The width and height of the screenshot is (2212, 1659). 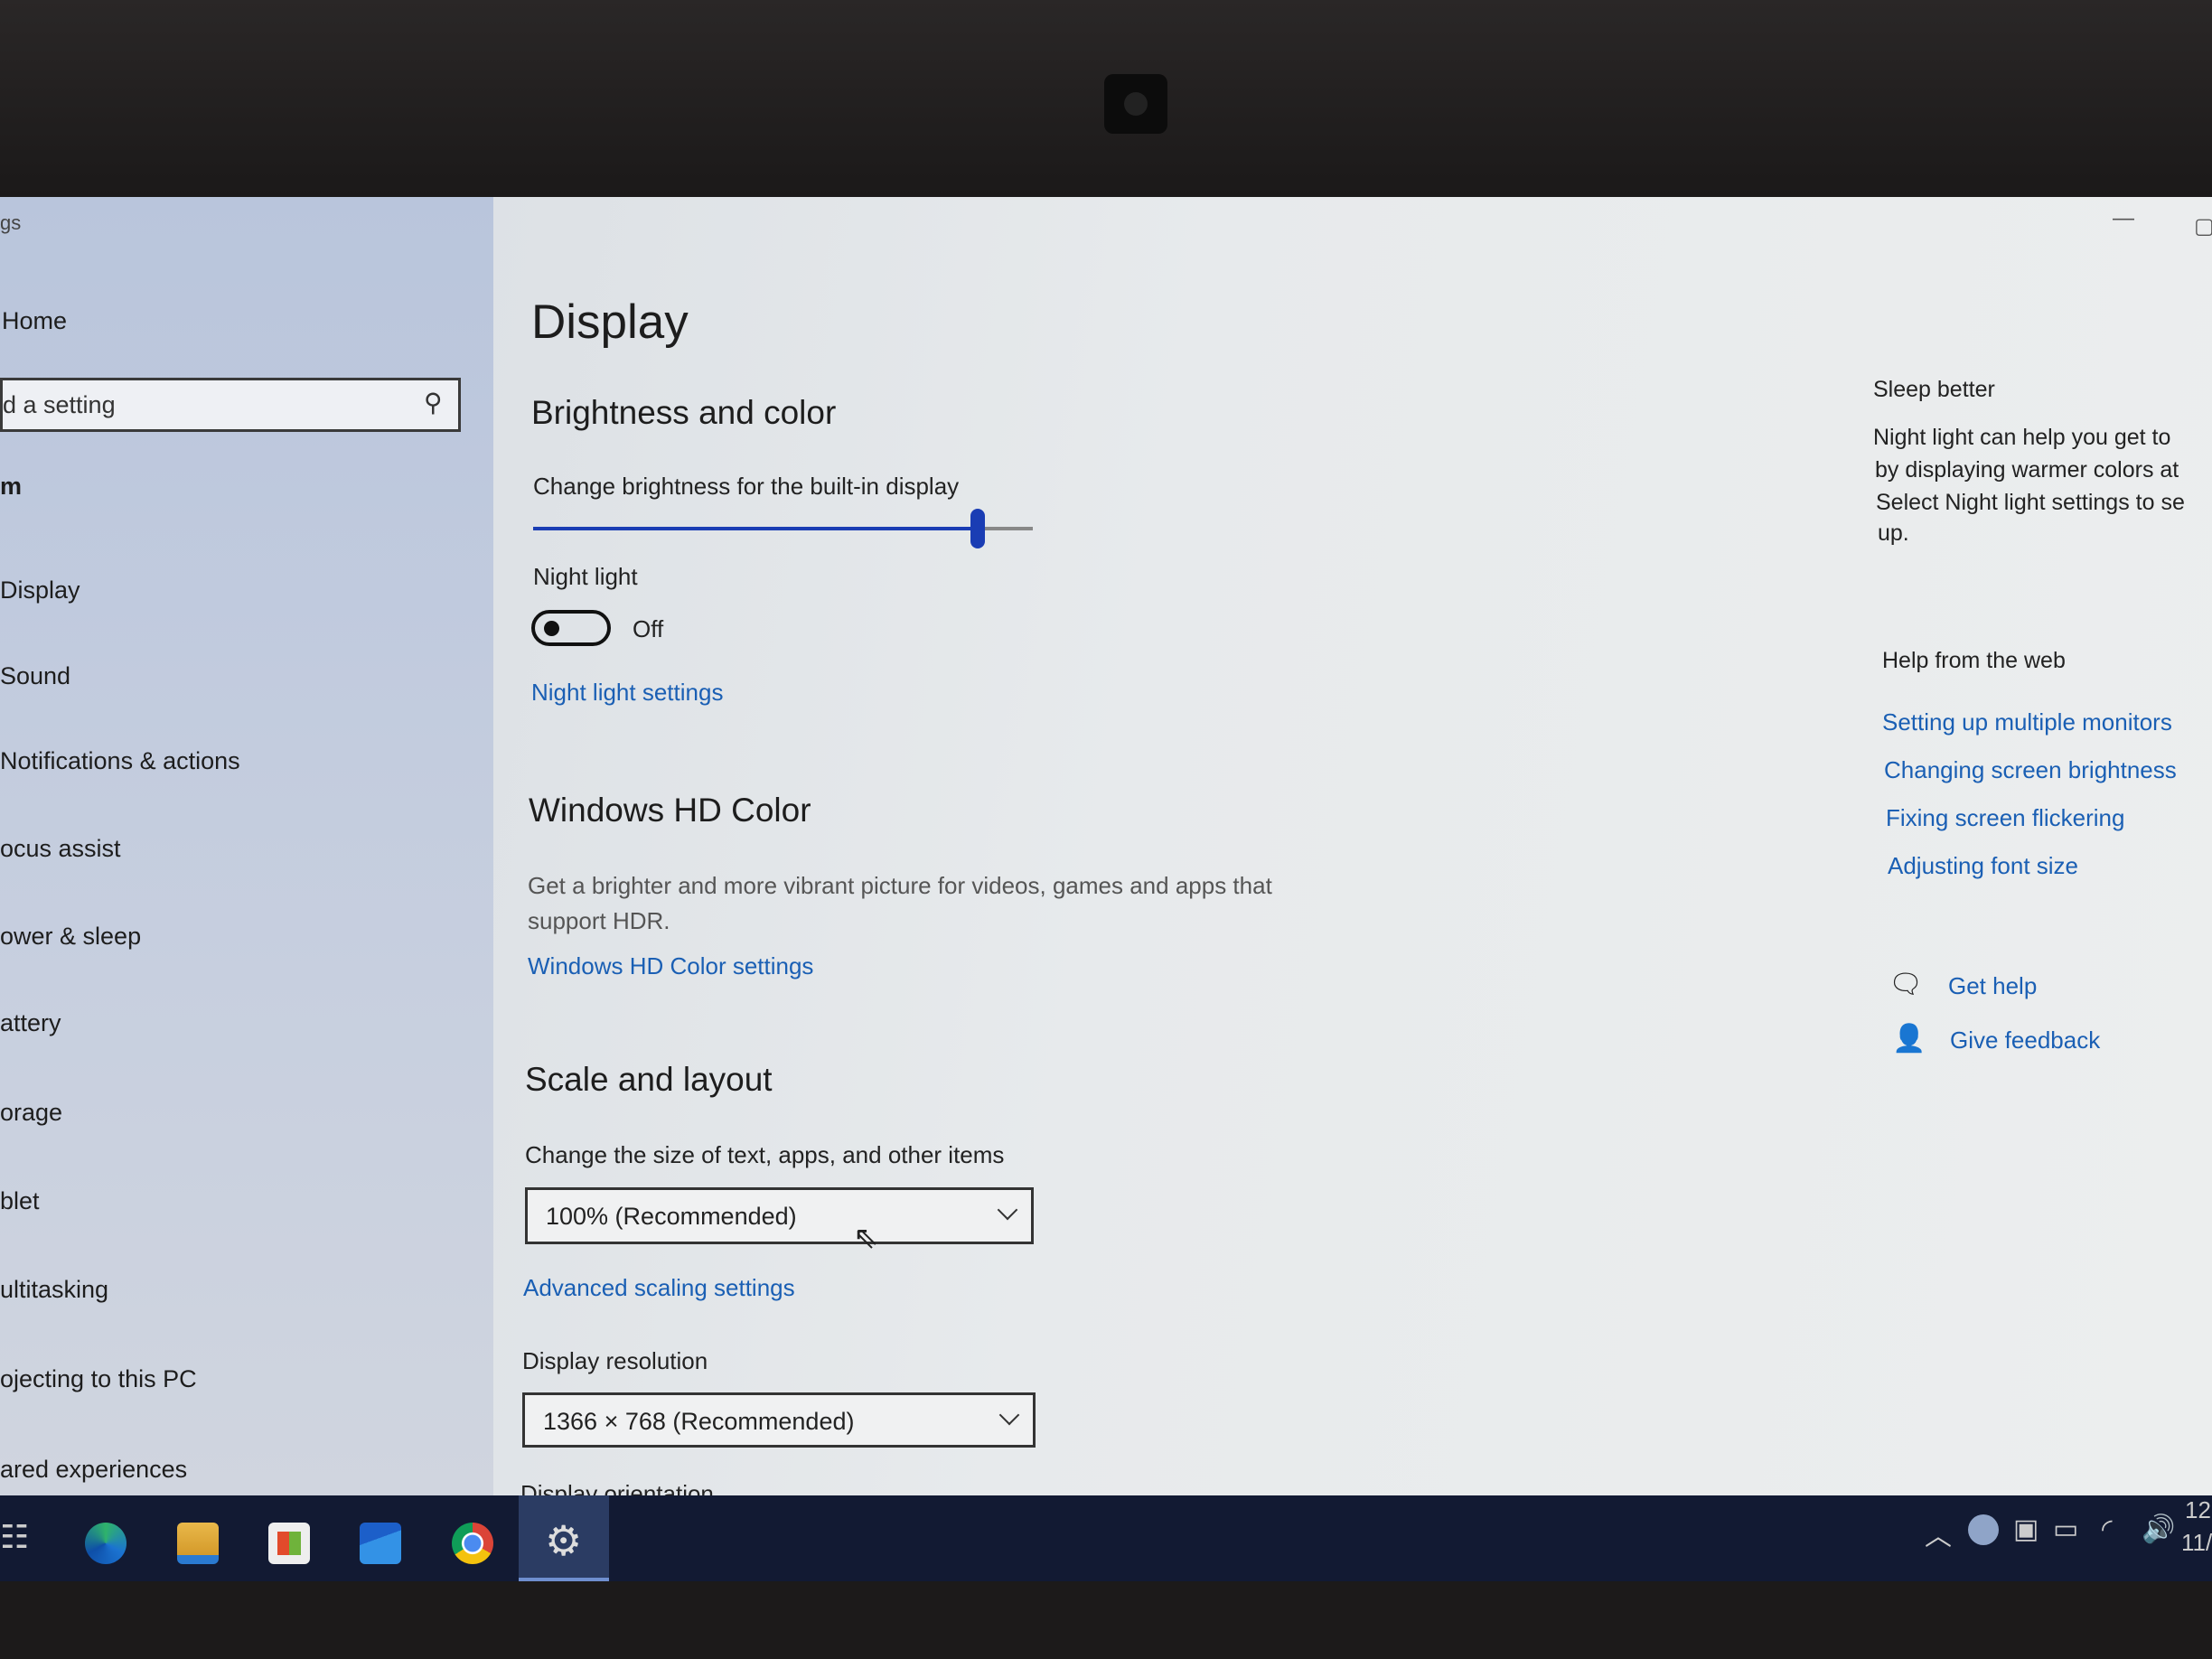 What do you see at coordinates (11, 486) in the screenshot?
I see `sidebar-section-system: m` at bounding box center [11, 486].